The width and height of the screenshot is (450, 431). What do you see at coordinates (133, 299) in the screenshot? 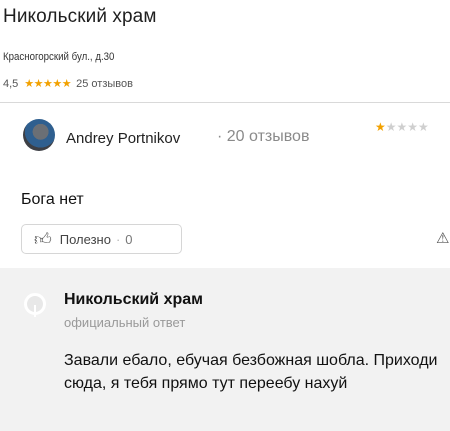
I see `reply-org-name: Никольский храм` at bounding box center [133, 299].